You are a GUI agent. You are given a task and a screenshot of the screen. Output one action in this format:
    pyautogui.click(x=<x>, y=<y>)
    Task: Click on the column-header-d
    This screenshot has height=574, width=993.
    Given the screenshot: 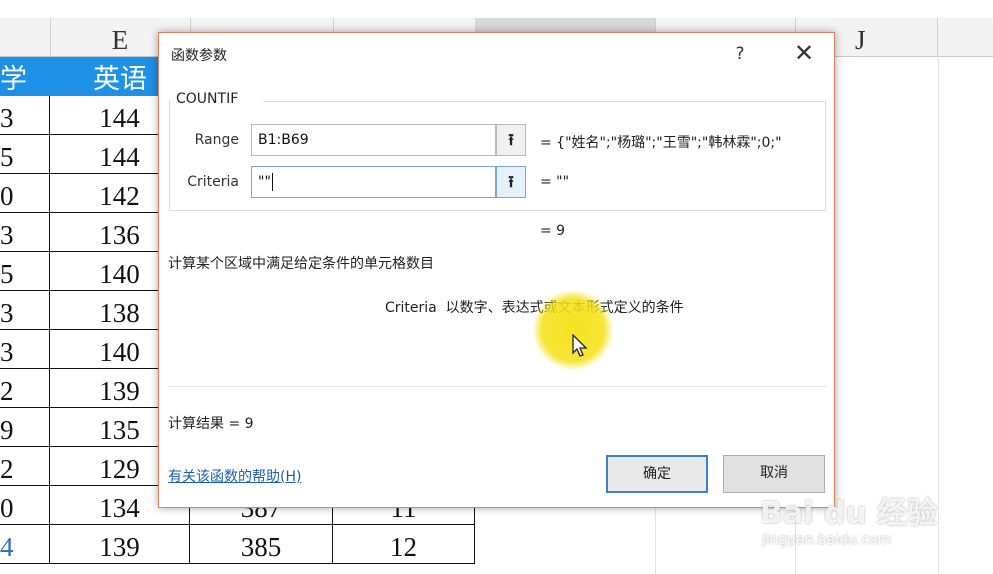 What is the action you would take?
    pyautogui.click(x=25, y=37)
    